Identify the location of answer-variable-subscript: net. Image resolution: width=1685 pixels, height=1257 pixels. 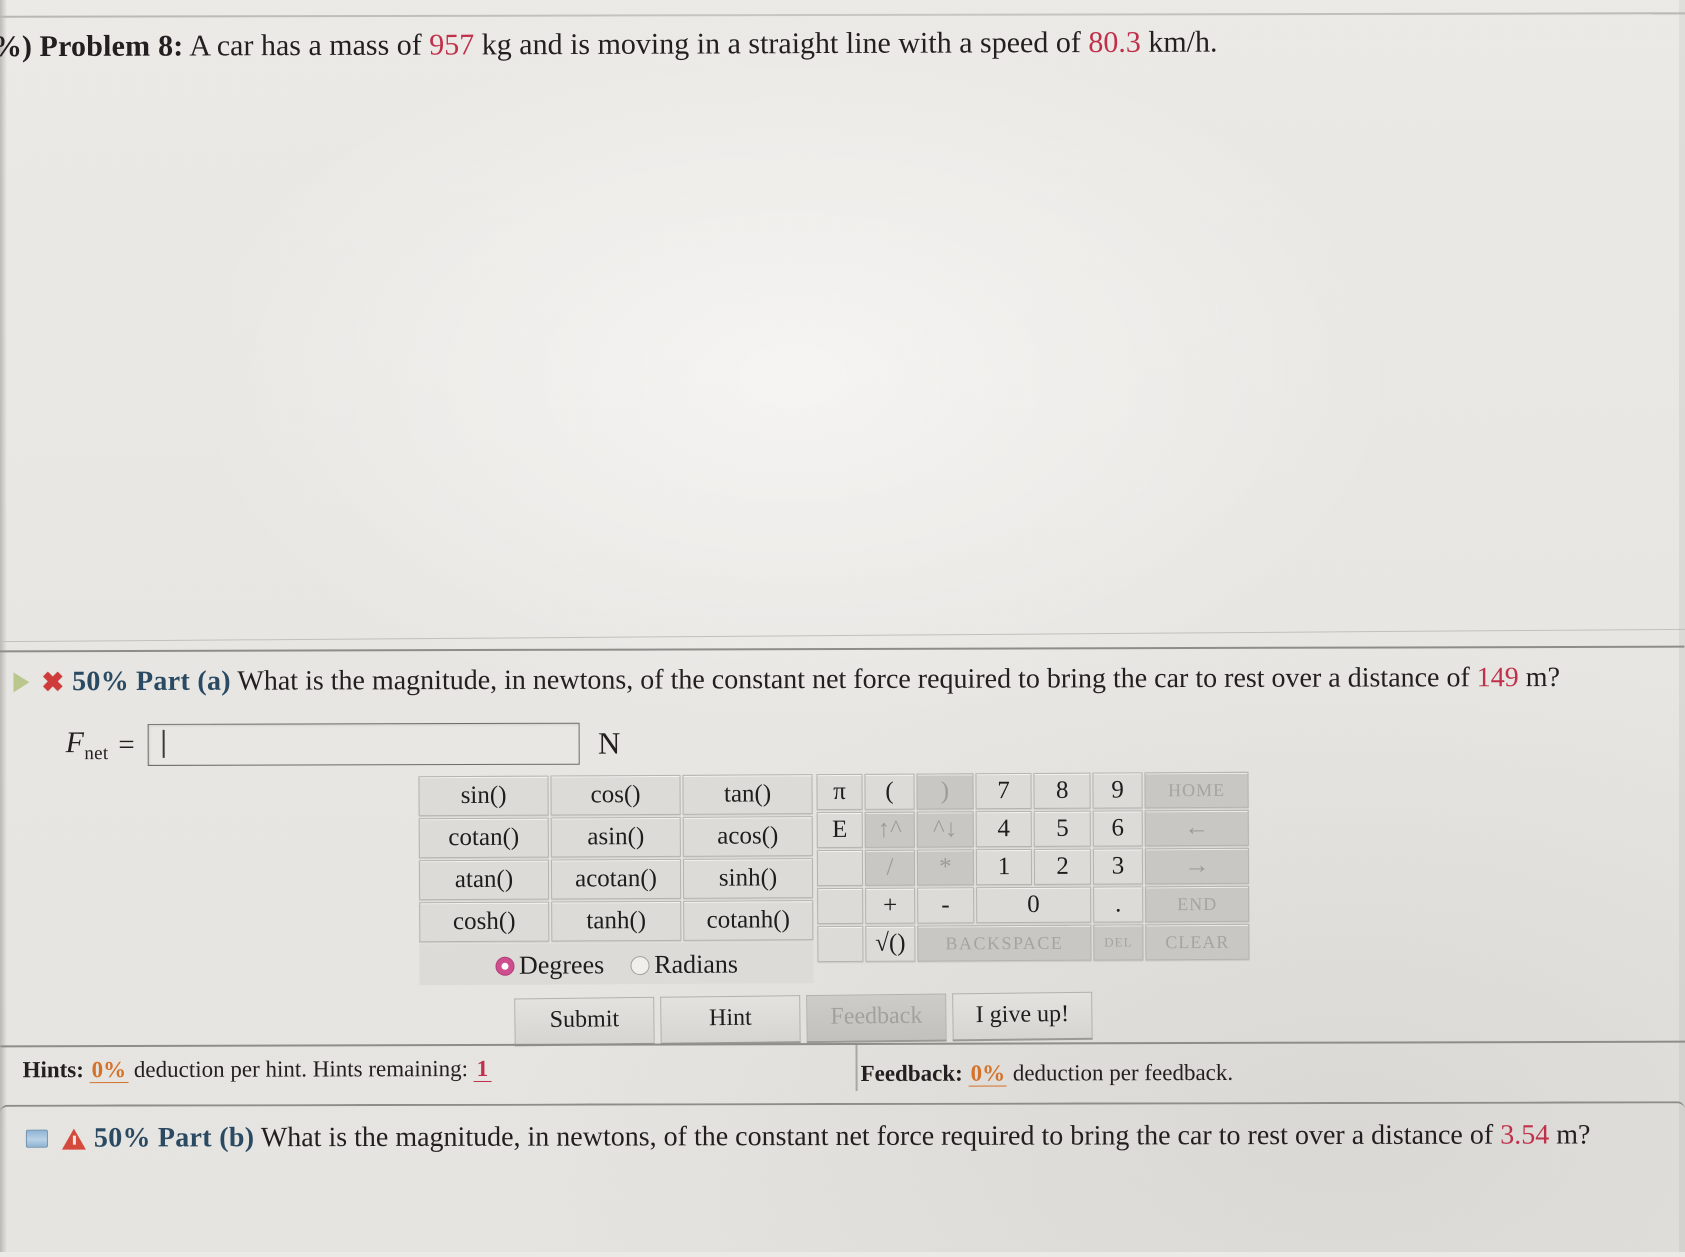
(96, 753).